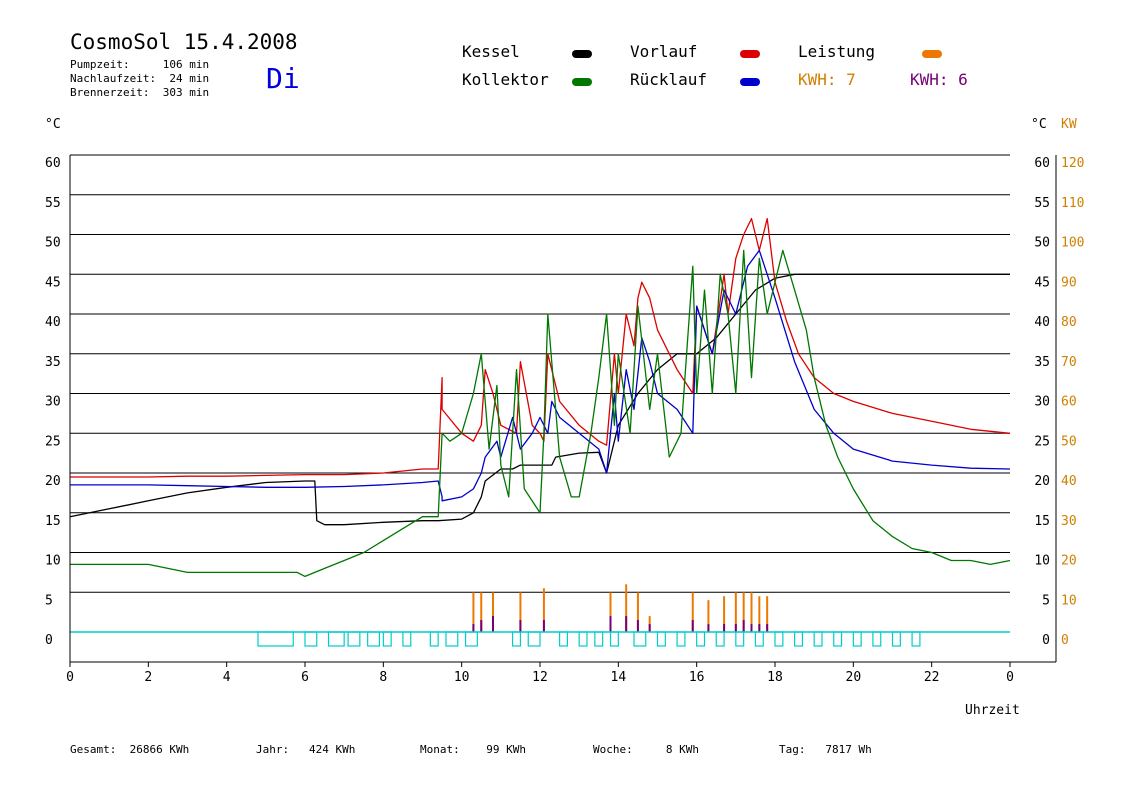  I want to click on x-tick-10: 20, so click(854, 677).